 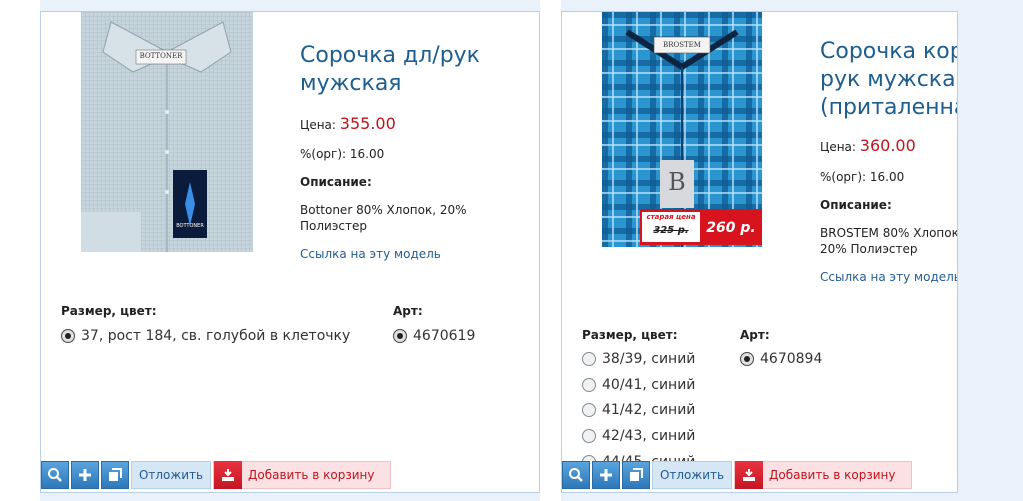 I want to click on brand-tag-label: BOTTONER, so click(x=190, y=226).